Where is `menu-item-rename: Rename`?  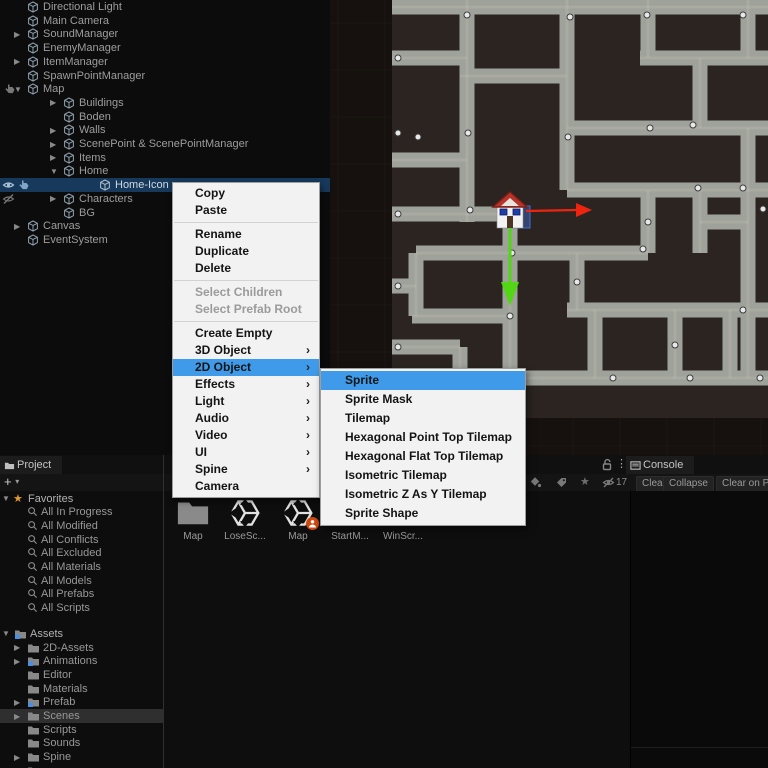 menu-item-rename: Rename is located at coordinates (246, 234).